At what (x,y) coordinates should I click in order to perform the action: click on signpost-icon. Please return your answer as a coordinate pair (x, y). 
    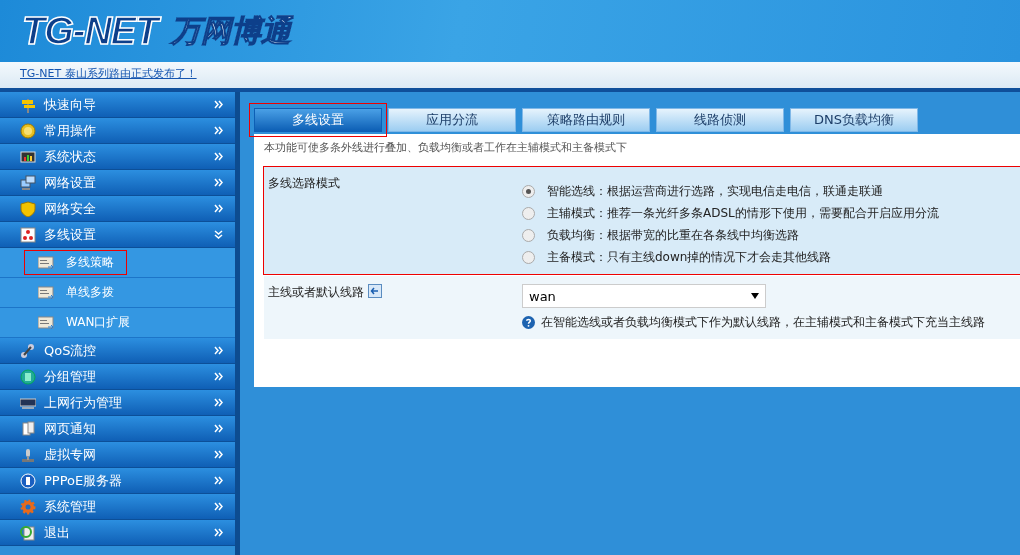
    Looking at the image, I should click on (28, 104).